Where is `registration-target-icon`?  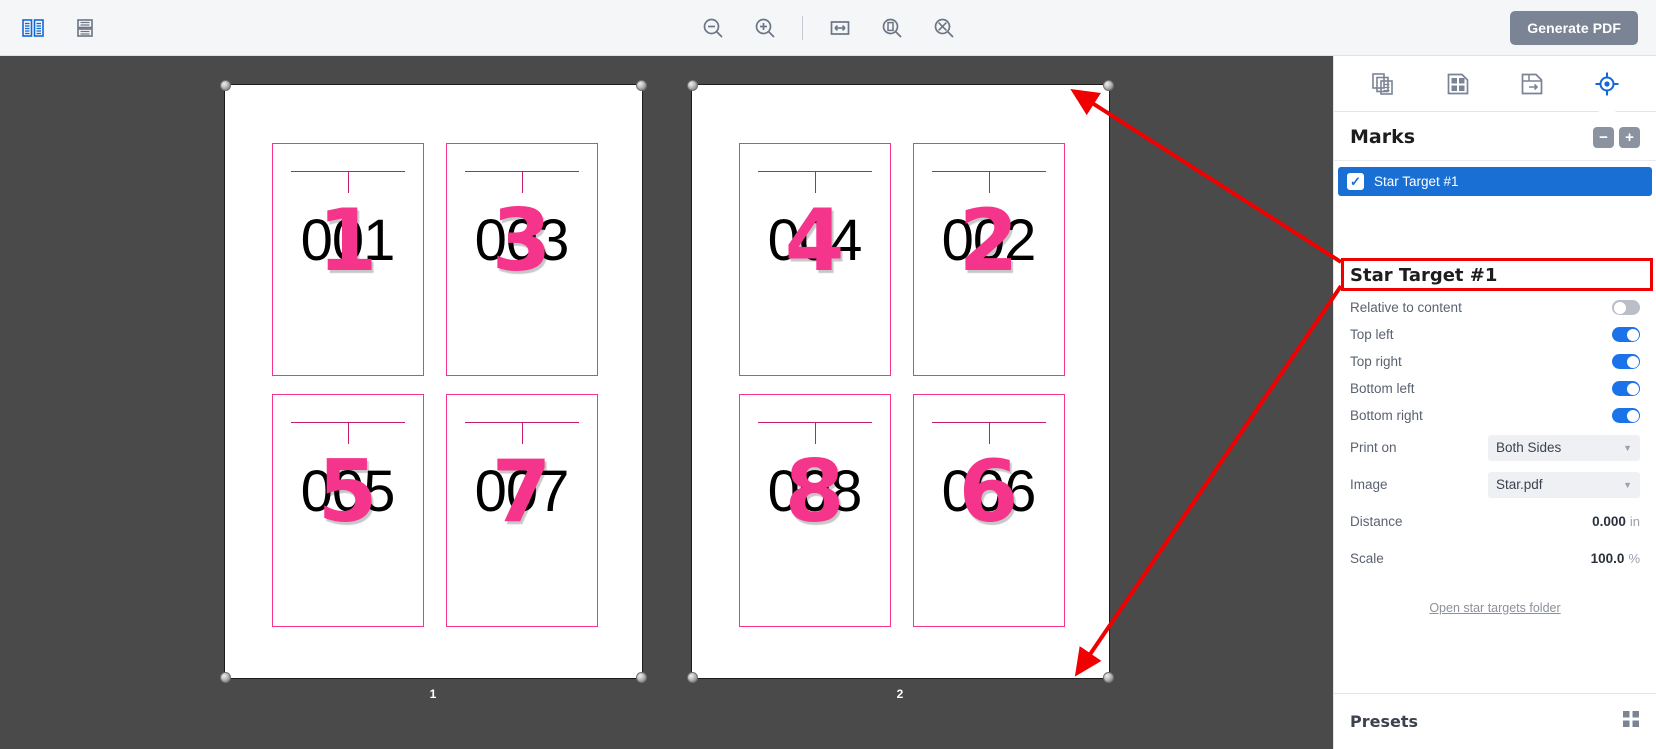 registration-target-icon is located at coordinates (1607, 83).